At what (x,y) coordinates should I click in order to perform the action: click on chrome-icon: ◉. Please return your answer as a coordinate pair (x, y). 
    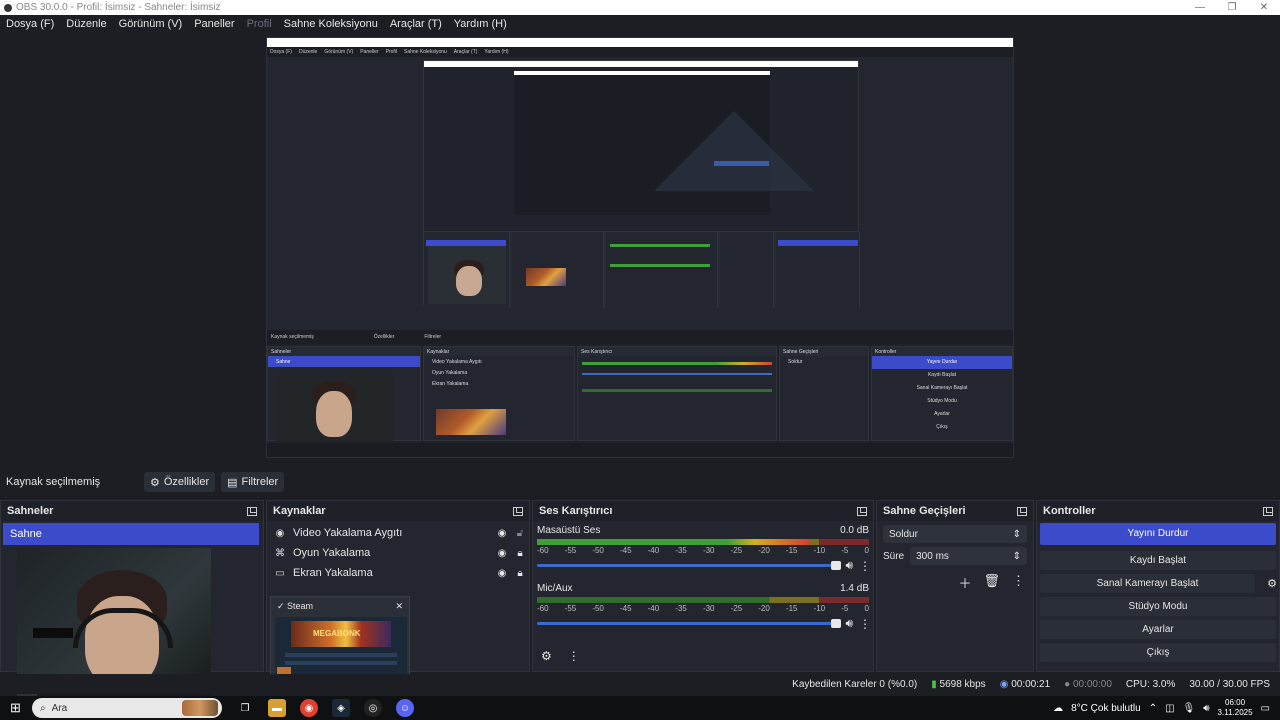
    Looking at the image, I should click on (309, 708).